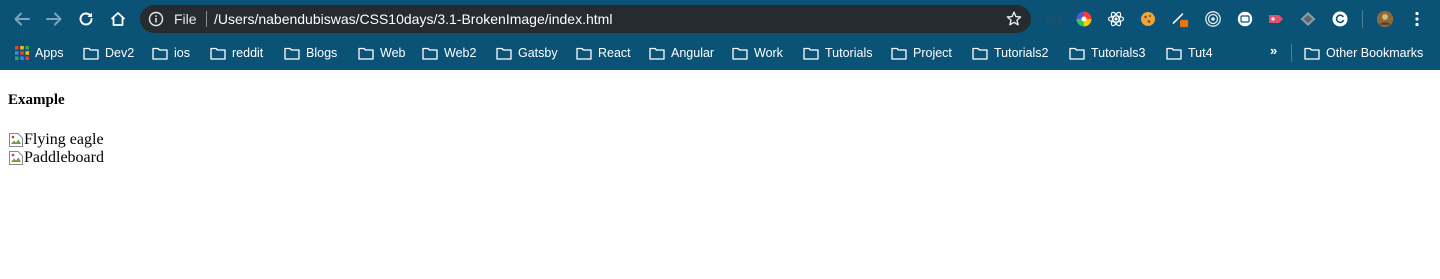 This screenshot has width=1440, height=279. I want to click on bookmark-tutorials3: Tutorials3, so click(1107, 53).